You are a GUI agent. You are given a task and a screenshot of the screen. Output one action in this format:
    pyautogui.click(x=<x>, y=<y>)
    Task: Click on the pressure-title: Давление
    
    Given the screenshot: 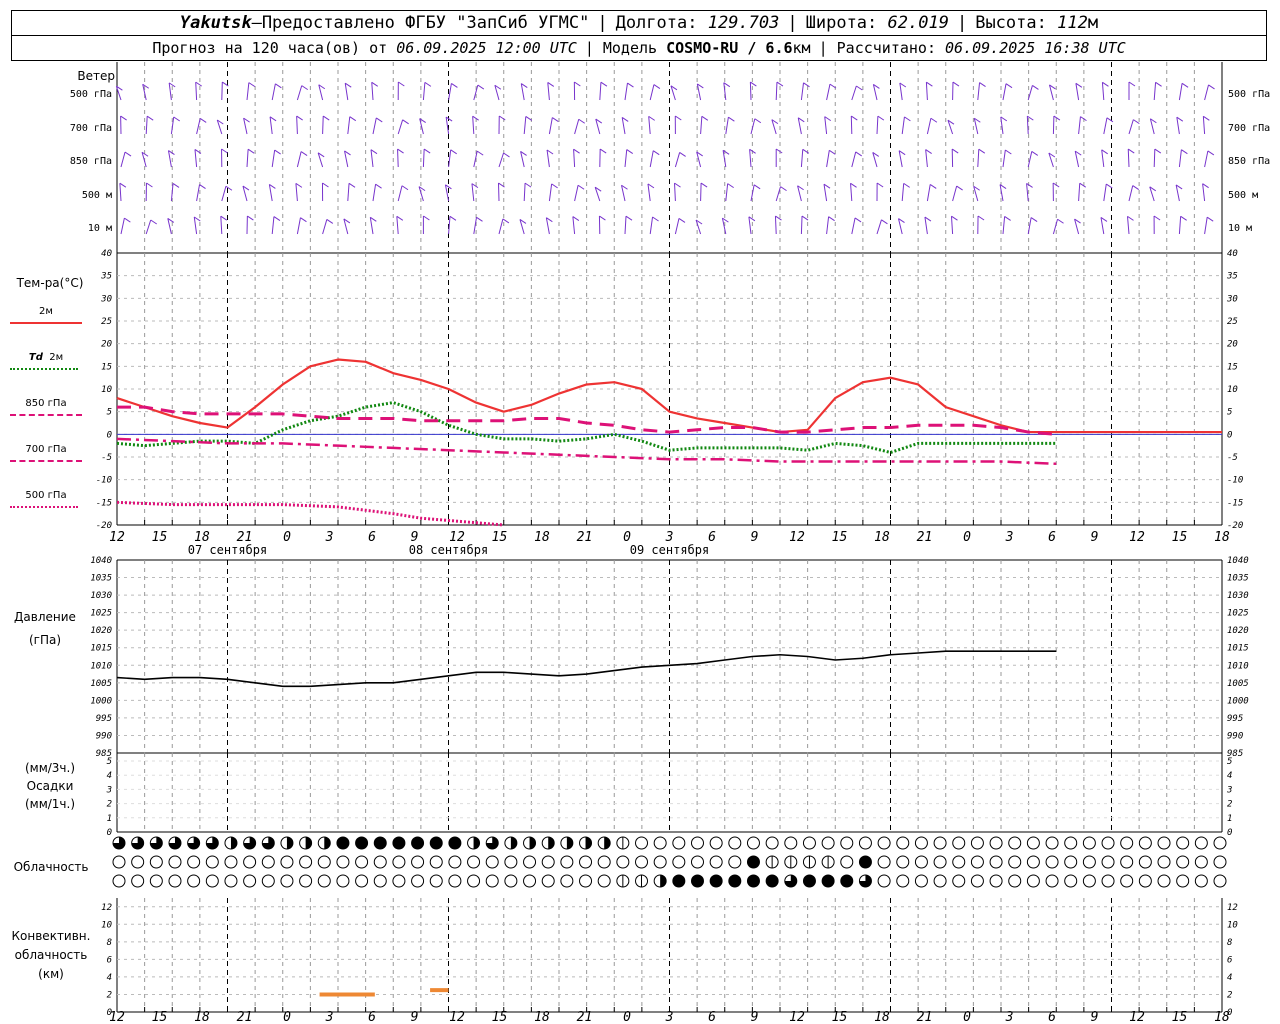 What is the action you would take?
    pyautogui.click(x=45, y=617)
    